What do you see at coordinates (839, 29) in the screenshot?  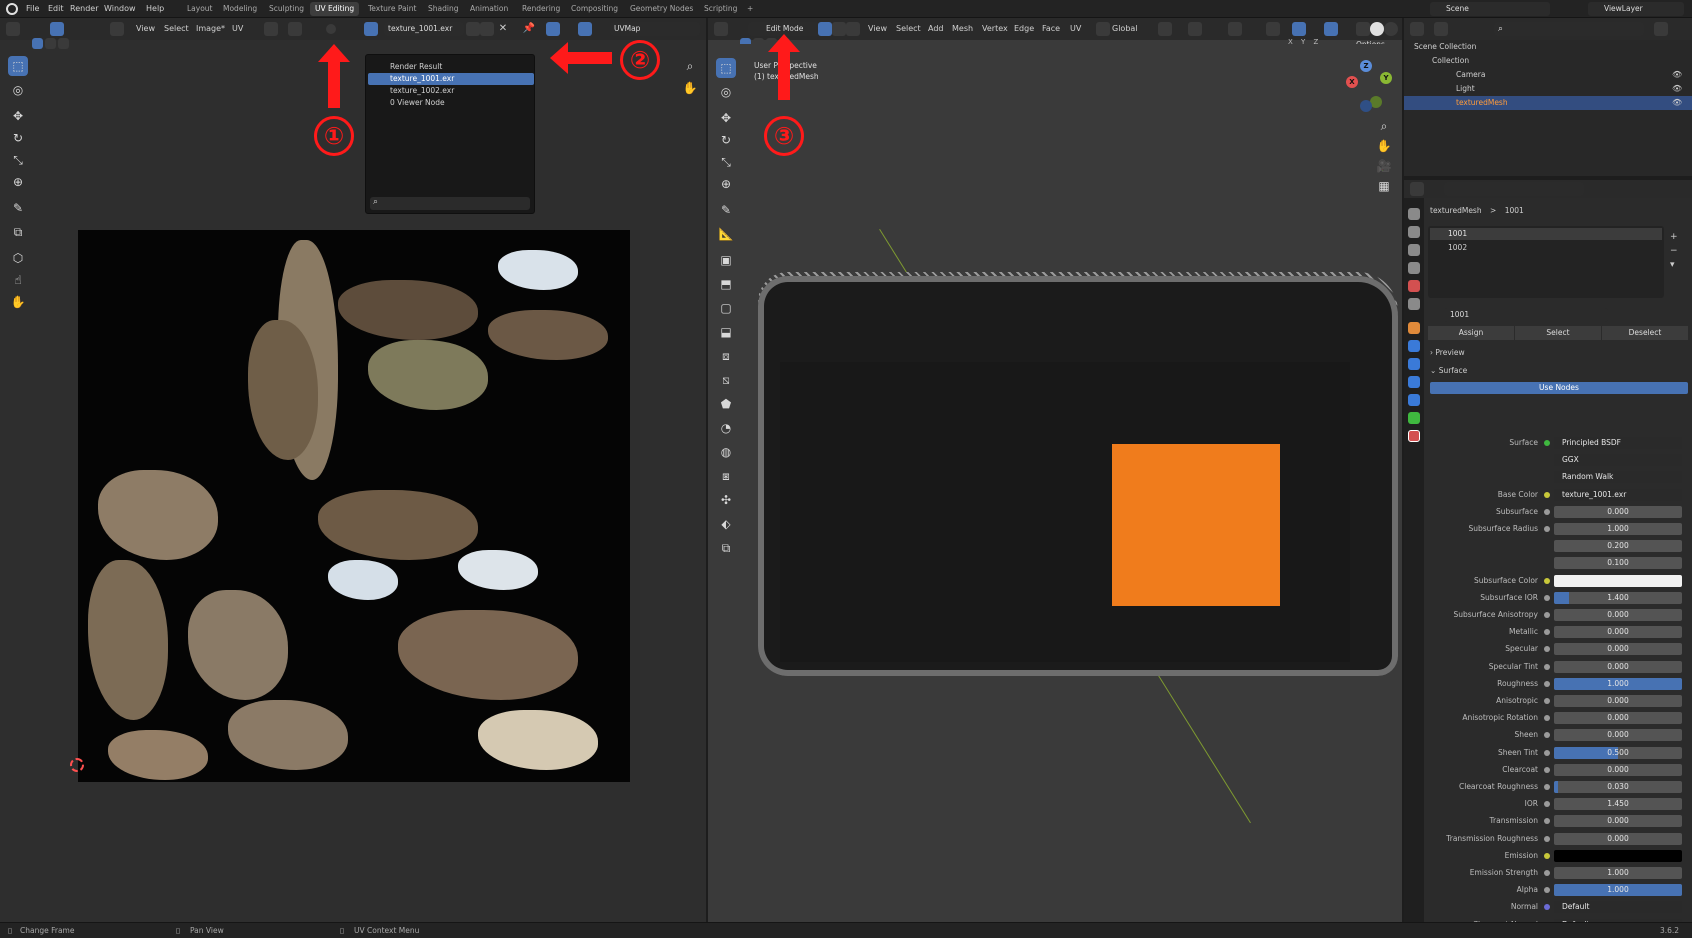 I see `edge-select-icon` at bounding box center [839, 29].